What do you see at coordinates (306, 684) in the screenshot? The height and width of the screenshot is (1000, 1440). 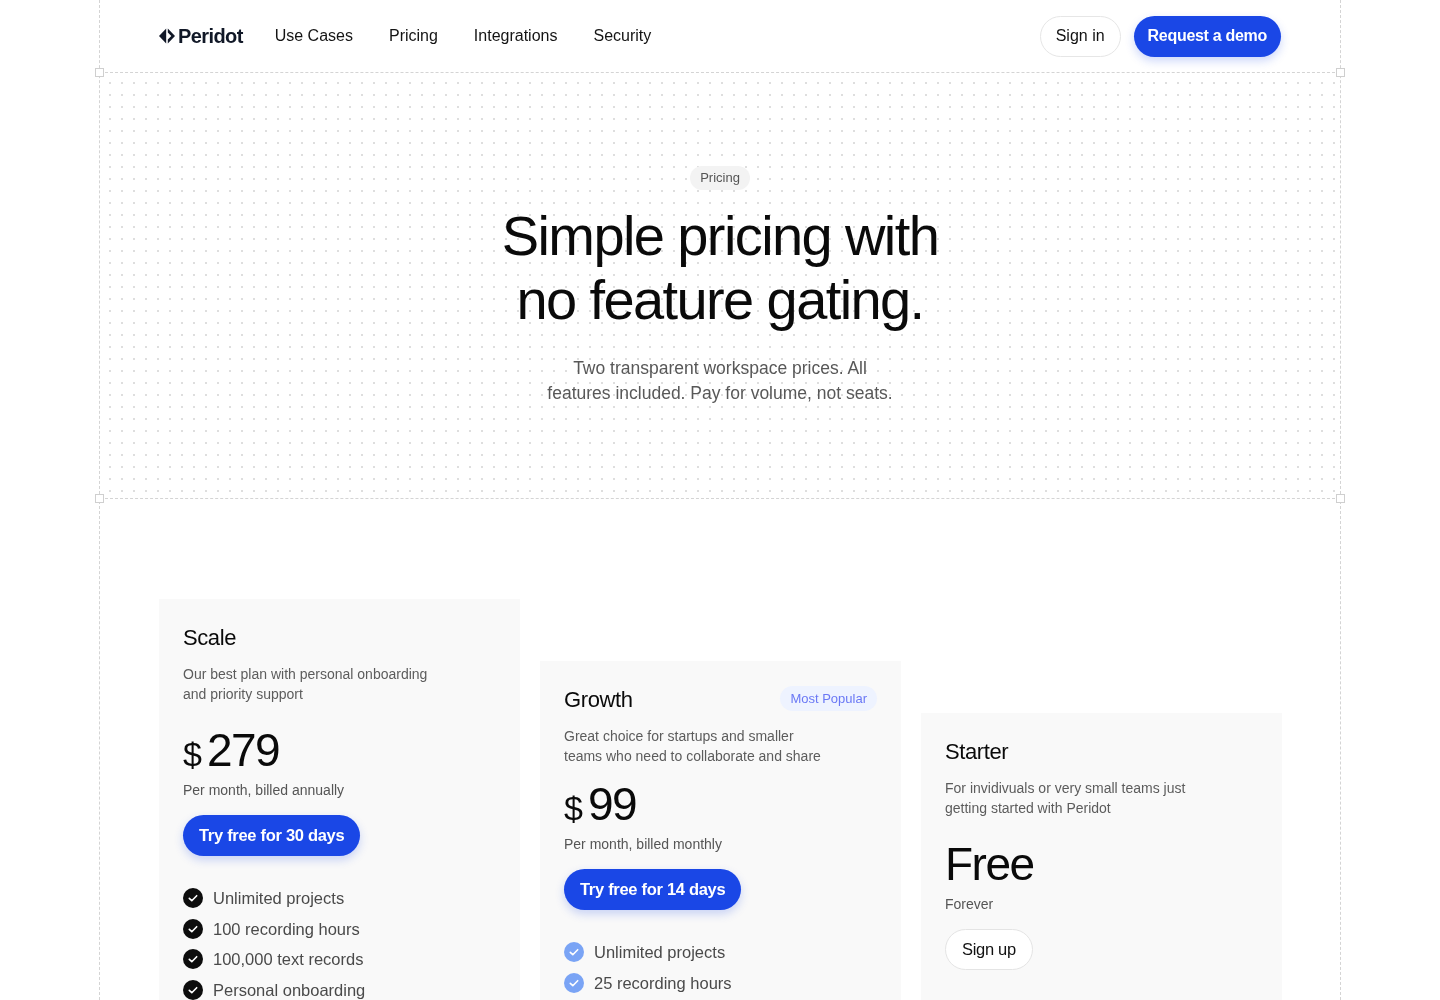 I see `plan-description: Our best plan with personal onboarding and priority support` at bounding box center [306, 684].